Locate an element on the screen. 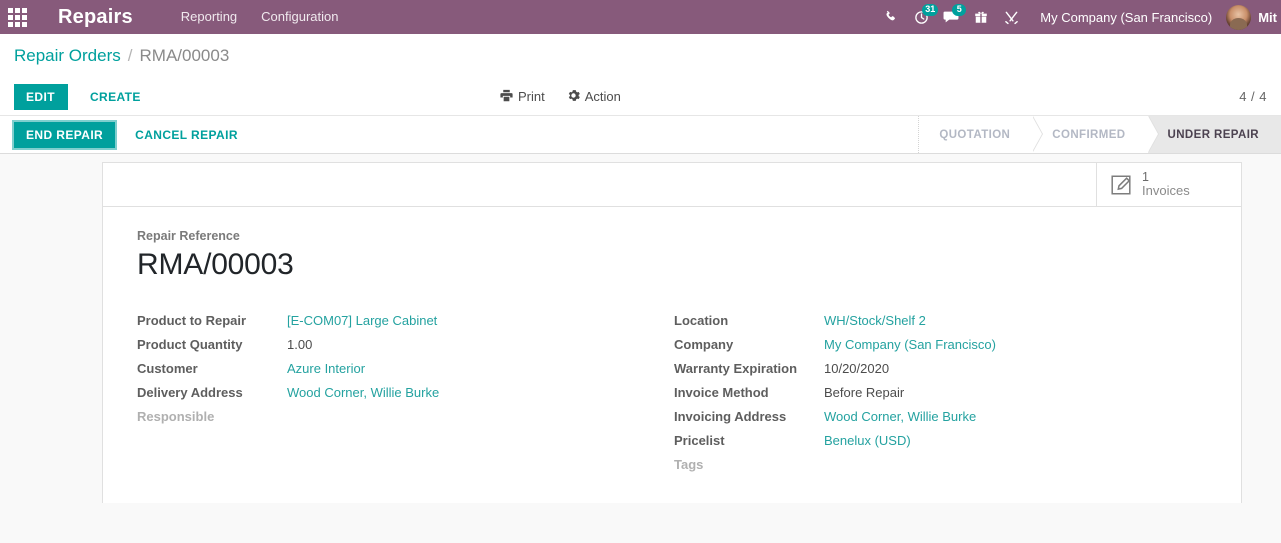 The image size is (1281, 543). value-invoice-method: Before Repair is located at coordinates (864, 392).